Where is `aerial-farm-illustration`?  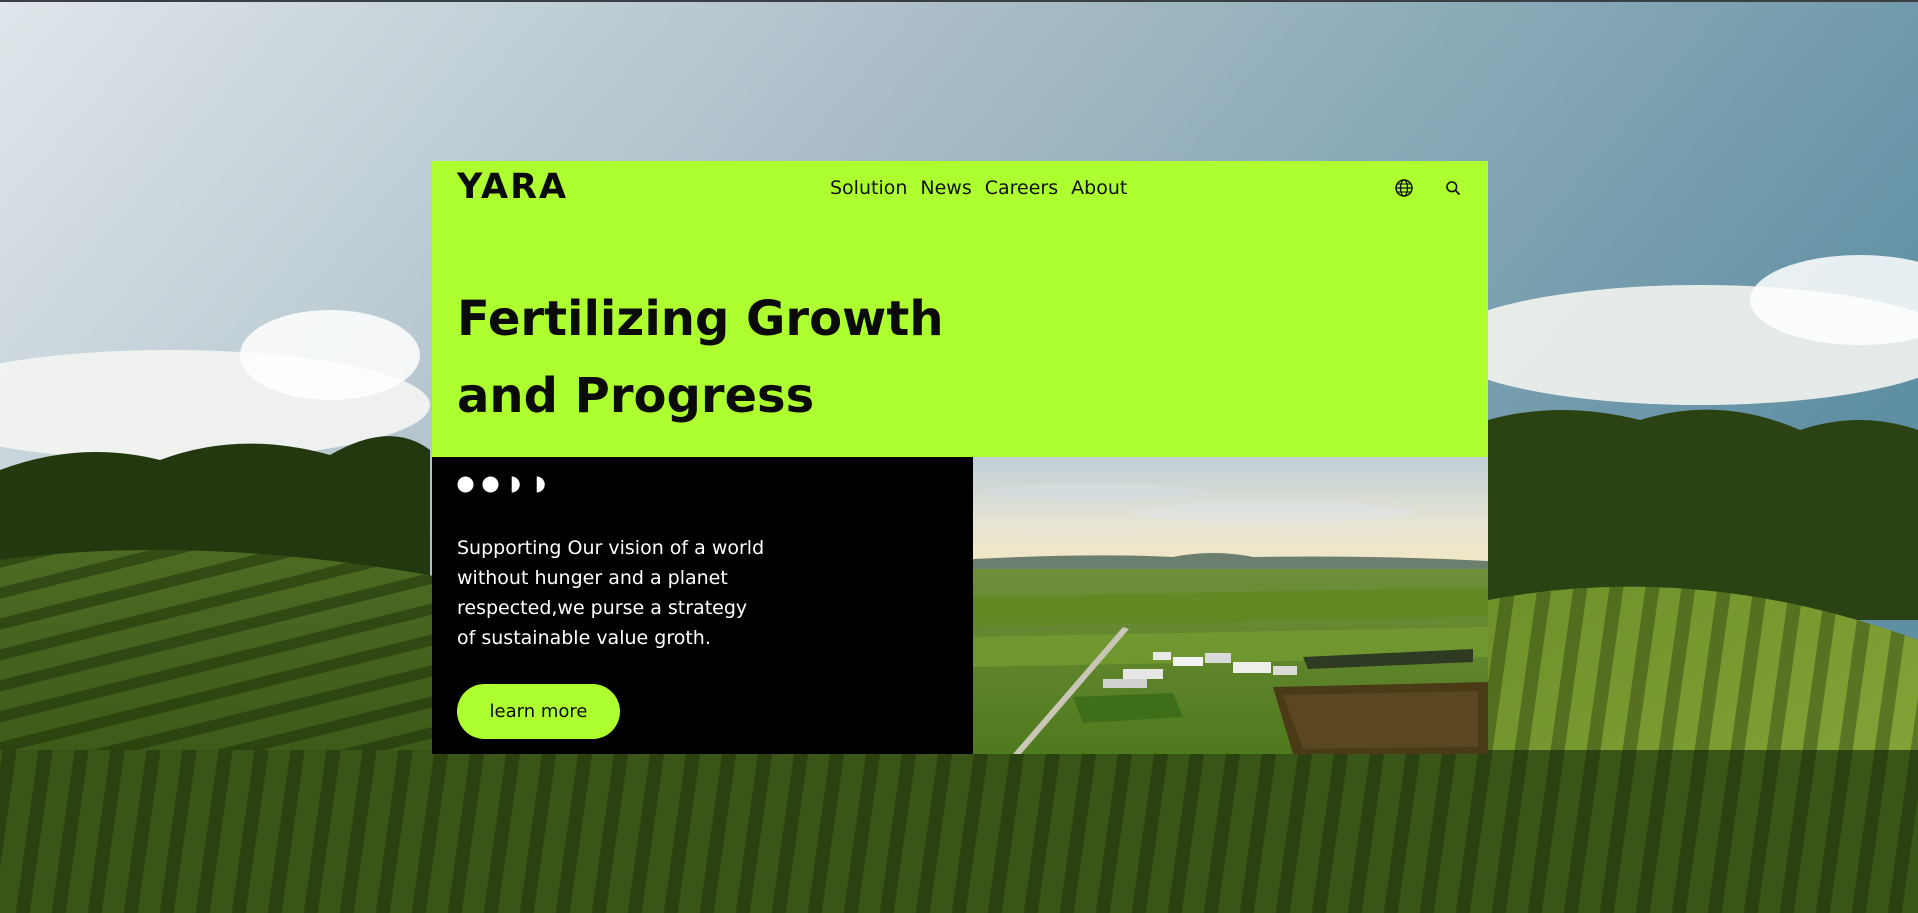
aerial-farm-illustration is located at coordinates (1230, 605).